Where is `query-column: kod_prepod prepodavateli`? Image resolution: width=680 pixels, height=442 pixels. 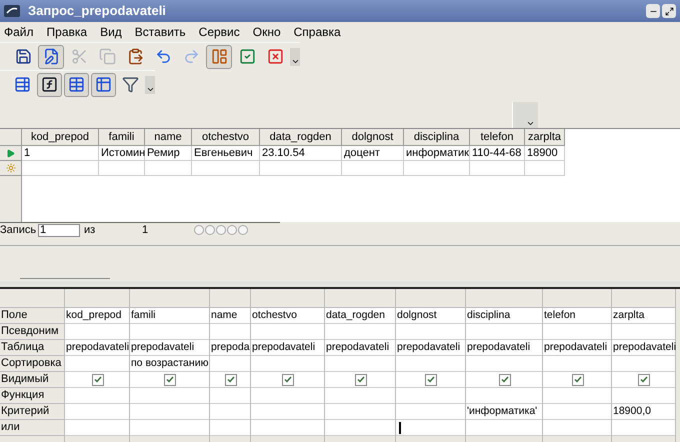 query-column: kod_prepod prepodavateli is located at coordinates (97, 365).